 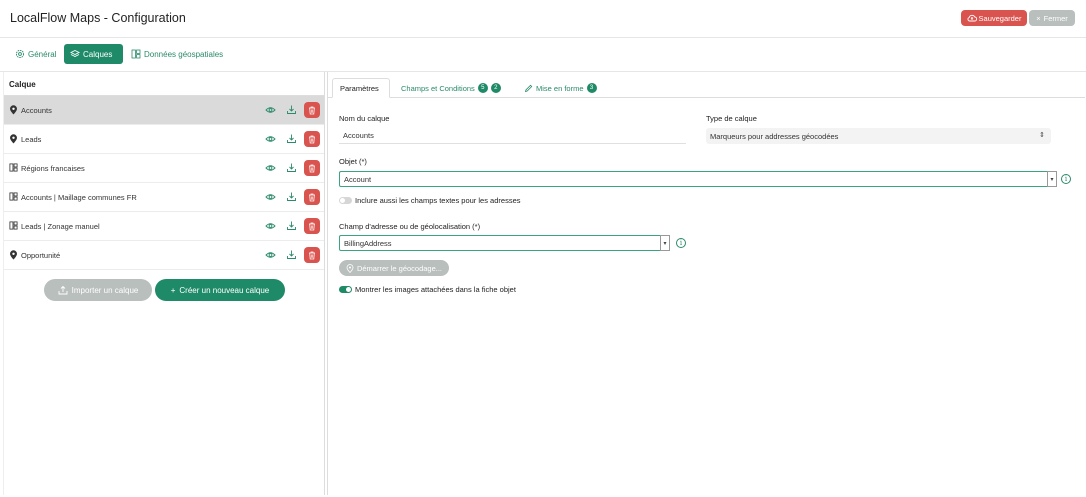 I want to click on sort-arrows-icon: ⇕, so click(x=1042, y=135).